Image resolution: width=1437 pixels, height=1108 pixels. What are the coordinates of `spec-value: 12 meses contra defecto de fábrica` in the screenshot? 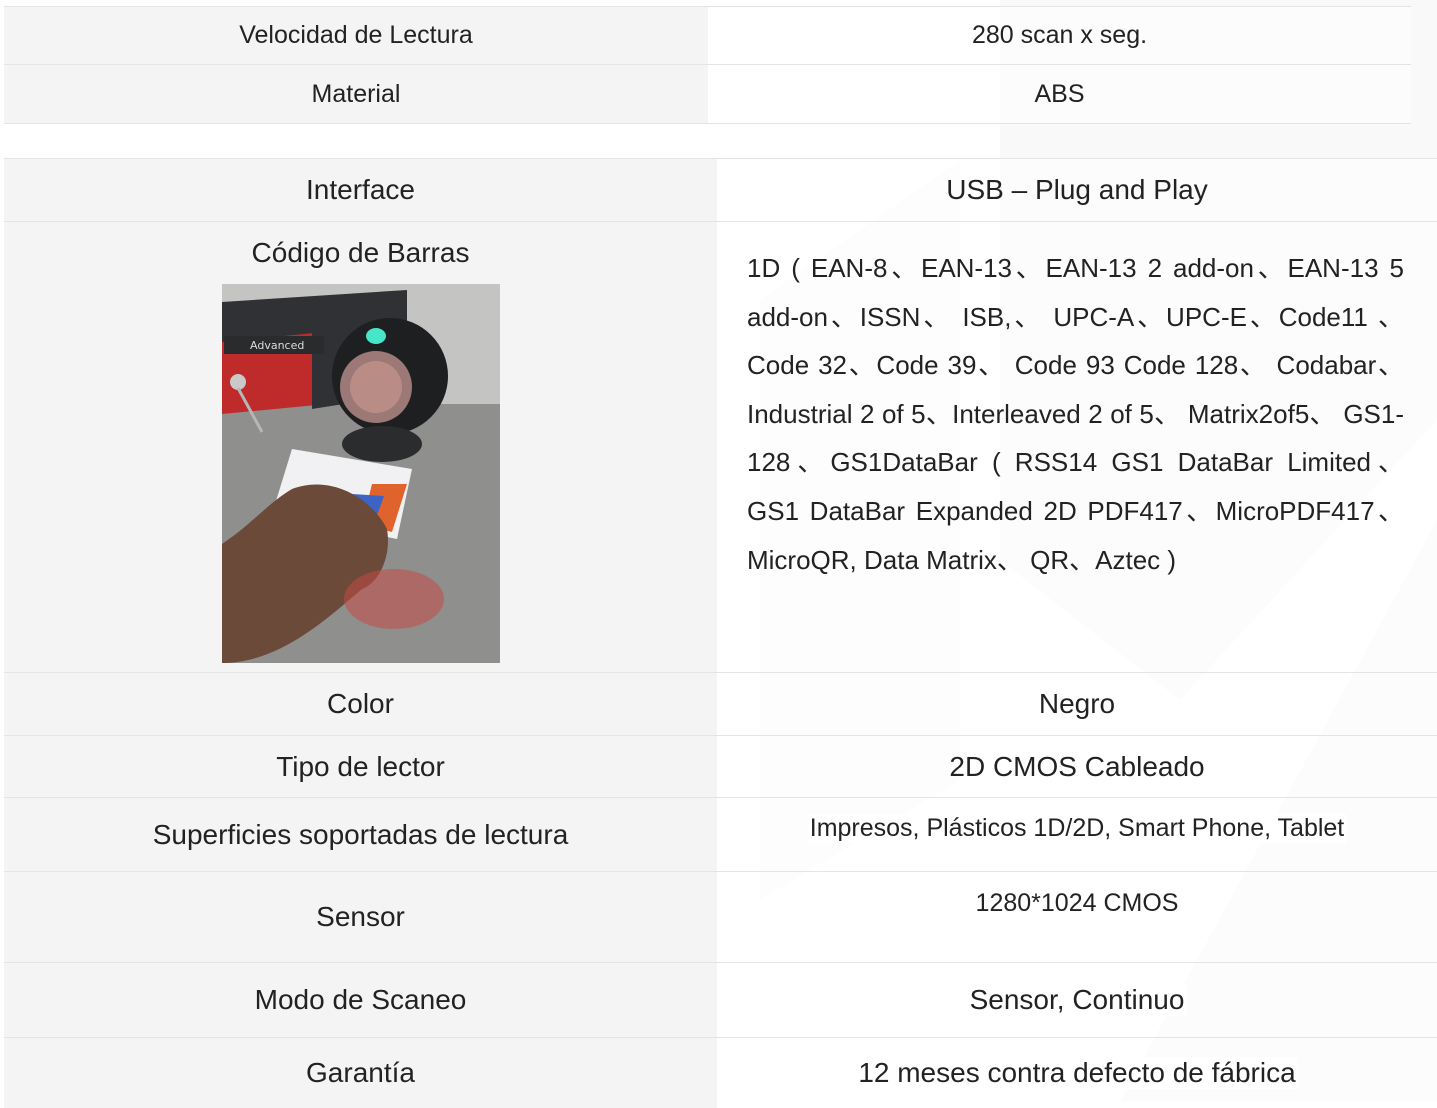 It's located at (1077, 1073).